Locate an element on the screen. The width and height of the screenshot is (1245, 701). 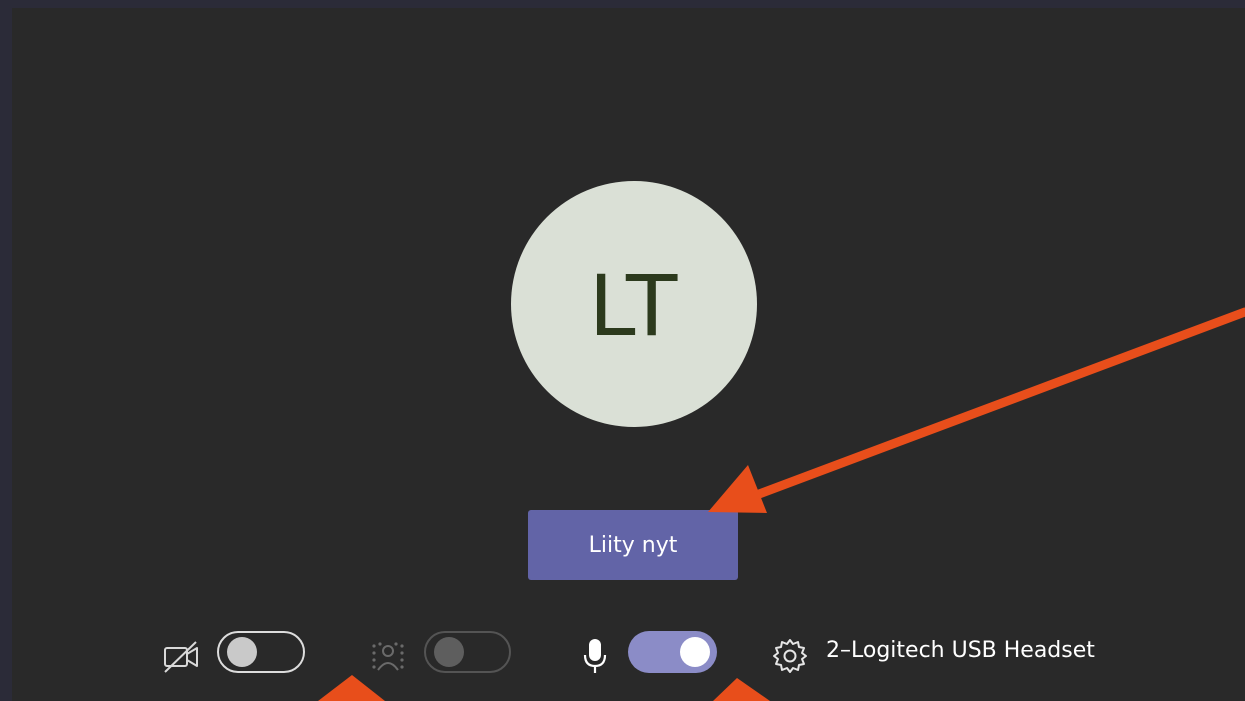
microphone-toggle is located at coordinates (672, 652).